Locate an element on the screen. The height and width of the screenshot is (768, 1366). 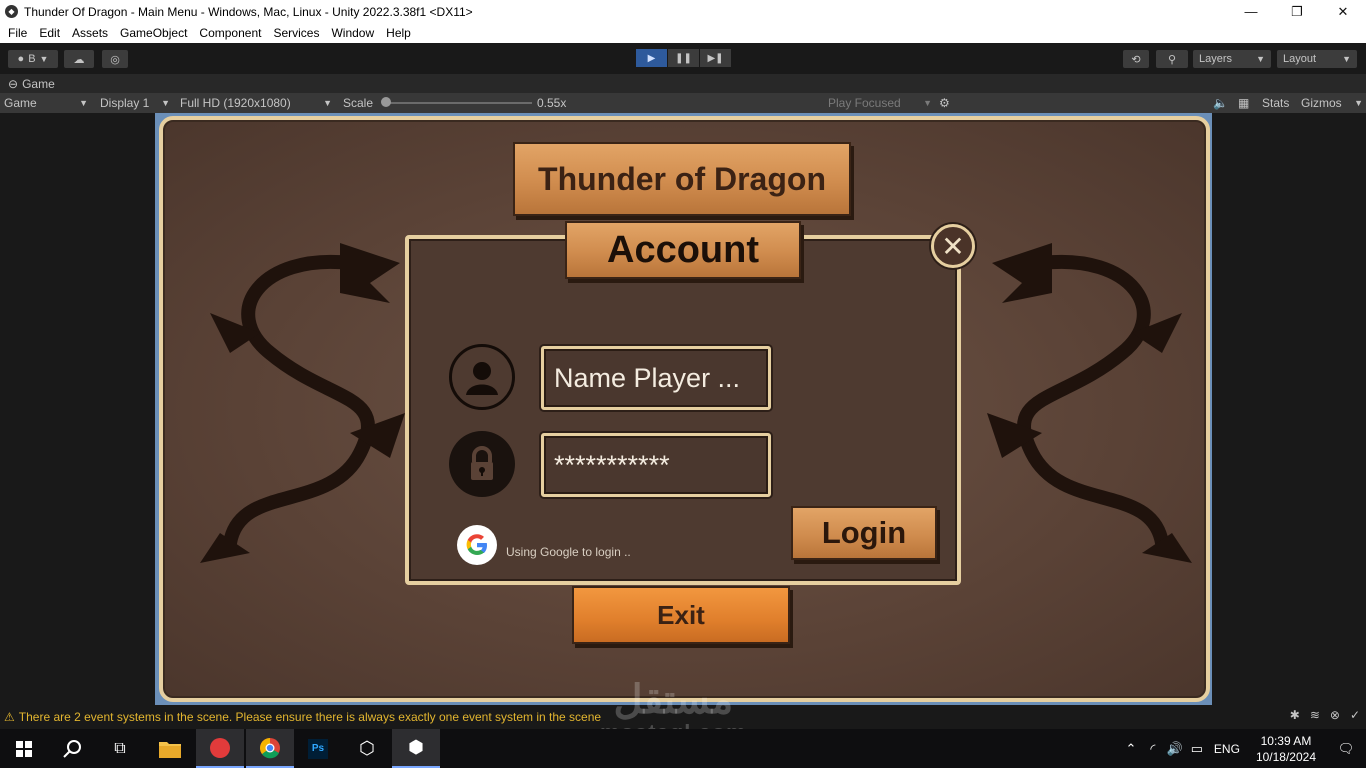
check-icon: ✓ is located at coordinates (1355, 715).